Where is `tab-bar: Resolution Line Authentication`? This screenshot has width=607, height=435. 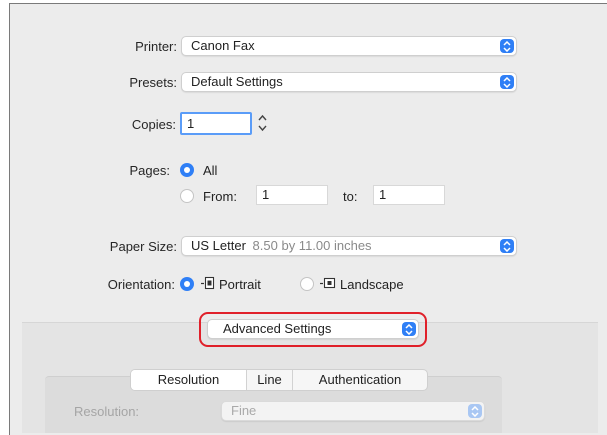
tab-bar: Resolution Line Authentication is located at coordinates (279, 380).